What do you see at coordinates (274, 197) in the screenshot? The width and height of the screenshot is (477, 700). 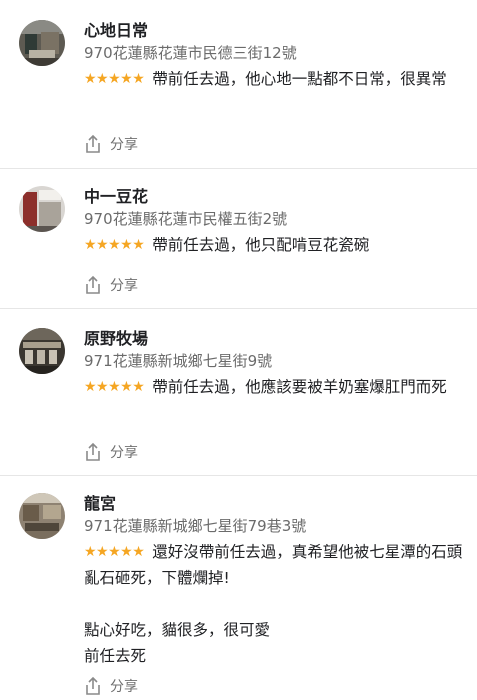 I see `place-name: 中一豆花` at bounding box center [274, 197].